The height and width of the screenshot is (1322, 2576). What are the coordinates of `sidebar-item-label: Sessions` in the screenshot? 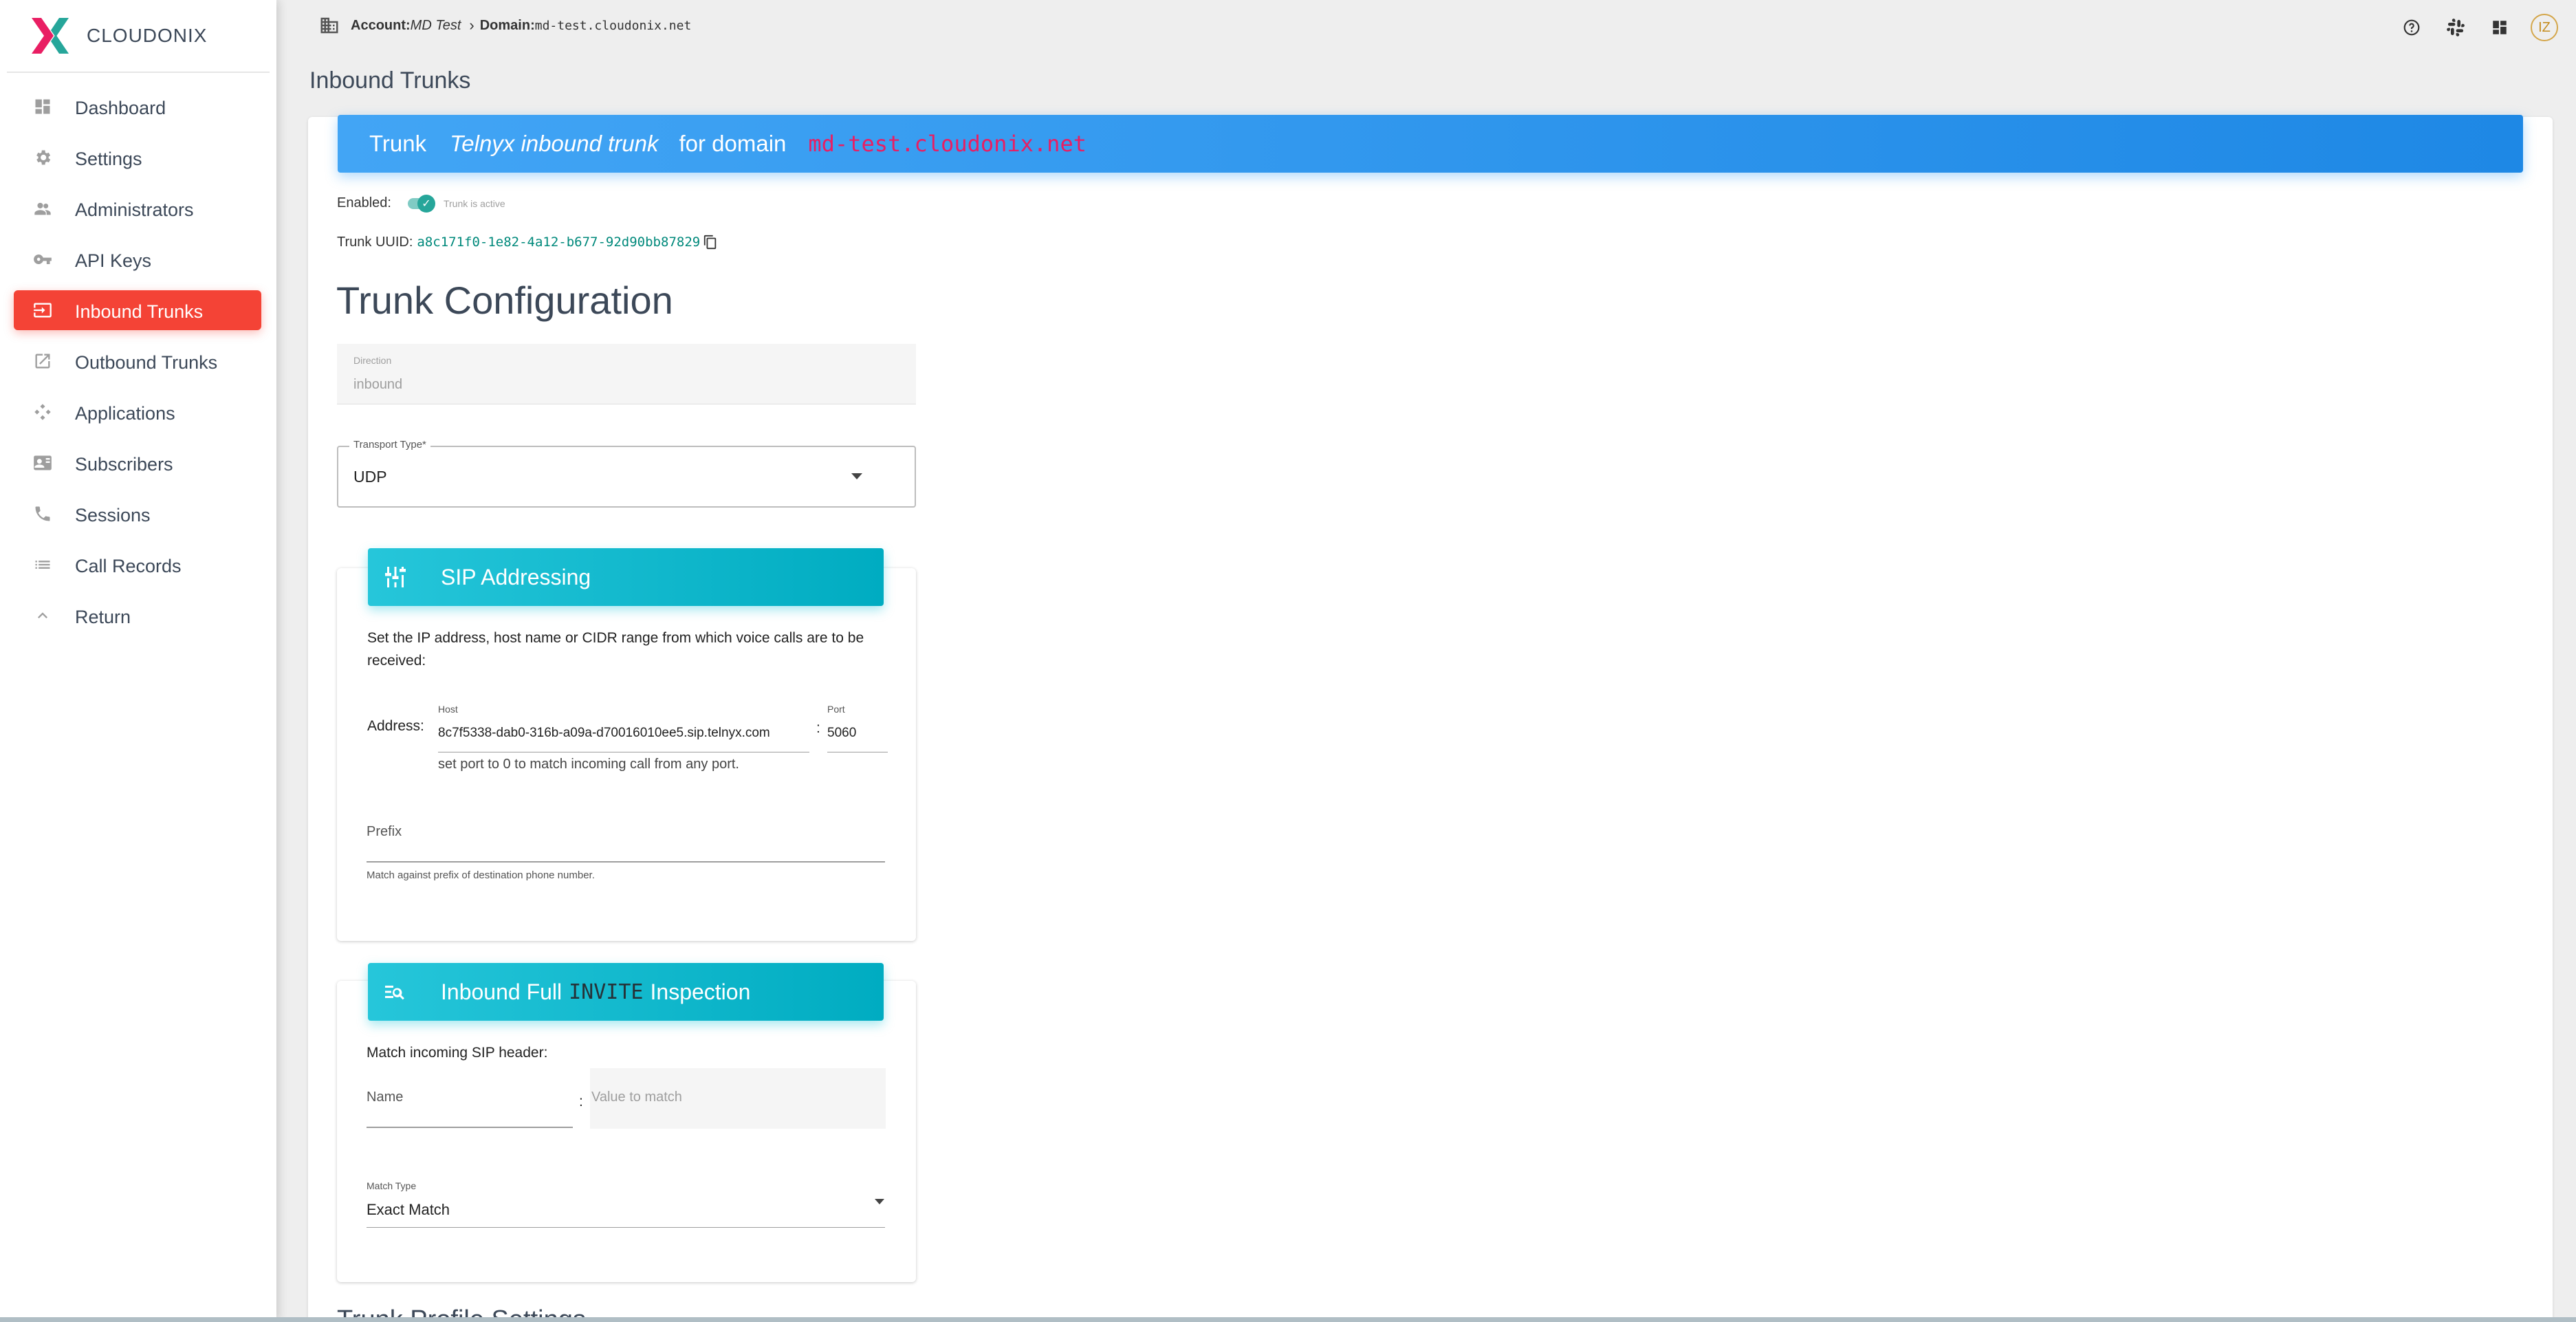 It's located at (113, 515).